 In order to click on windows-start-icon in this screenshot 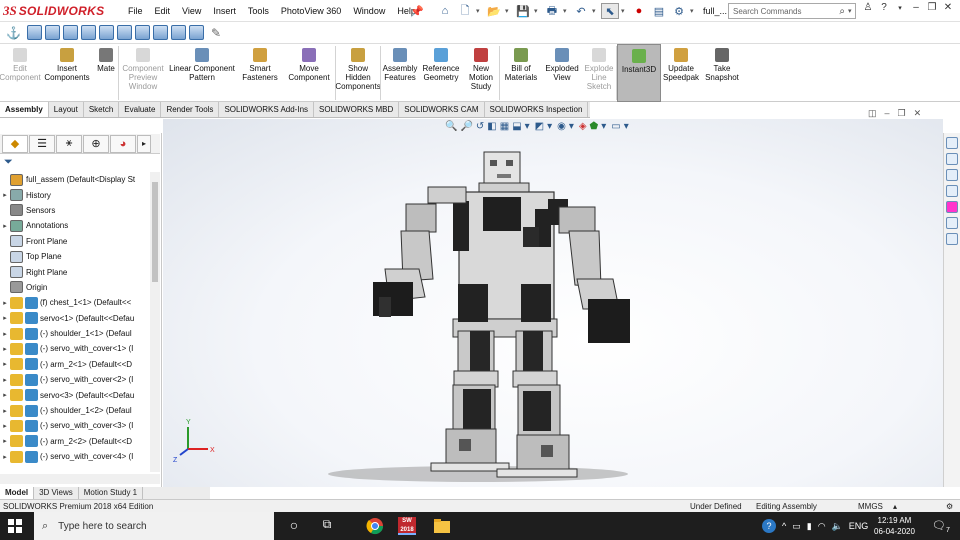, I will do `click(15, 526)`.